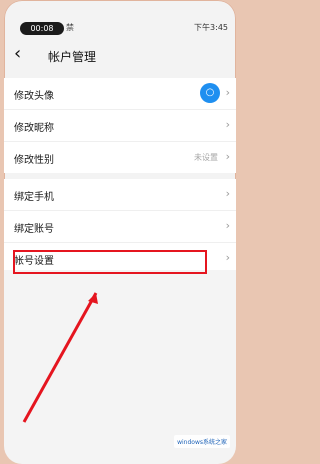  I want to click on row-bind-account: 绑定账号 ›, so click(120, 227).